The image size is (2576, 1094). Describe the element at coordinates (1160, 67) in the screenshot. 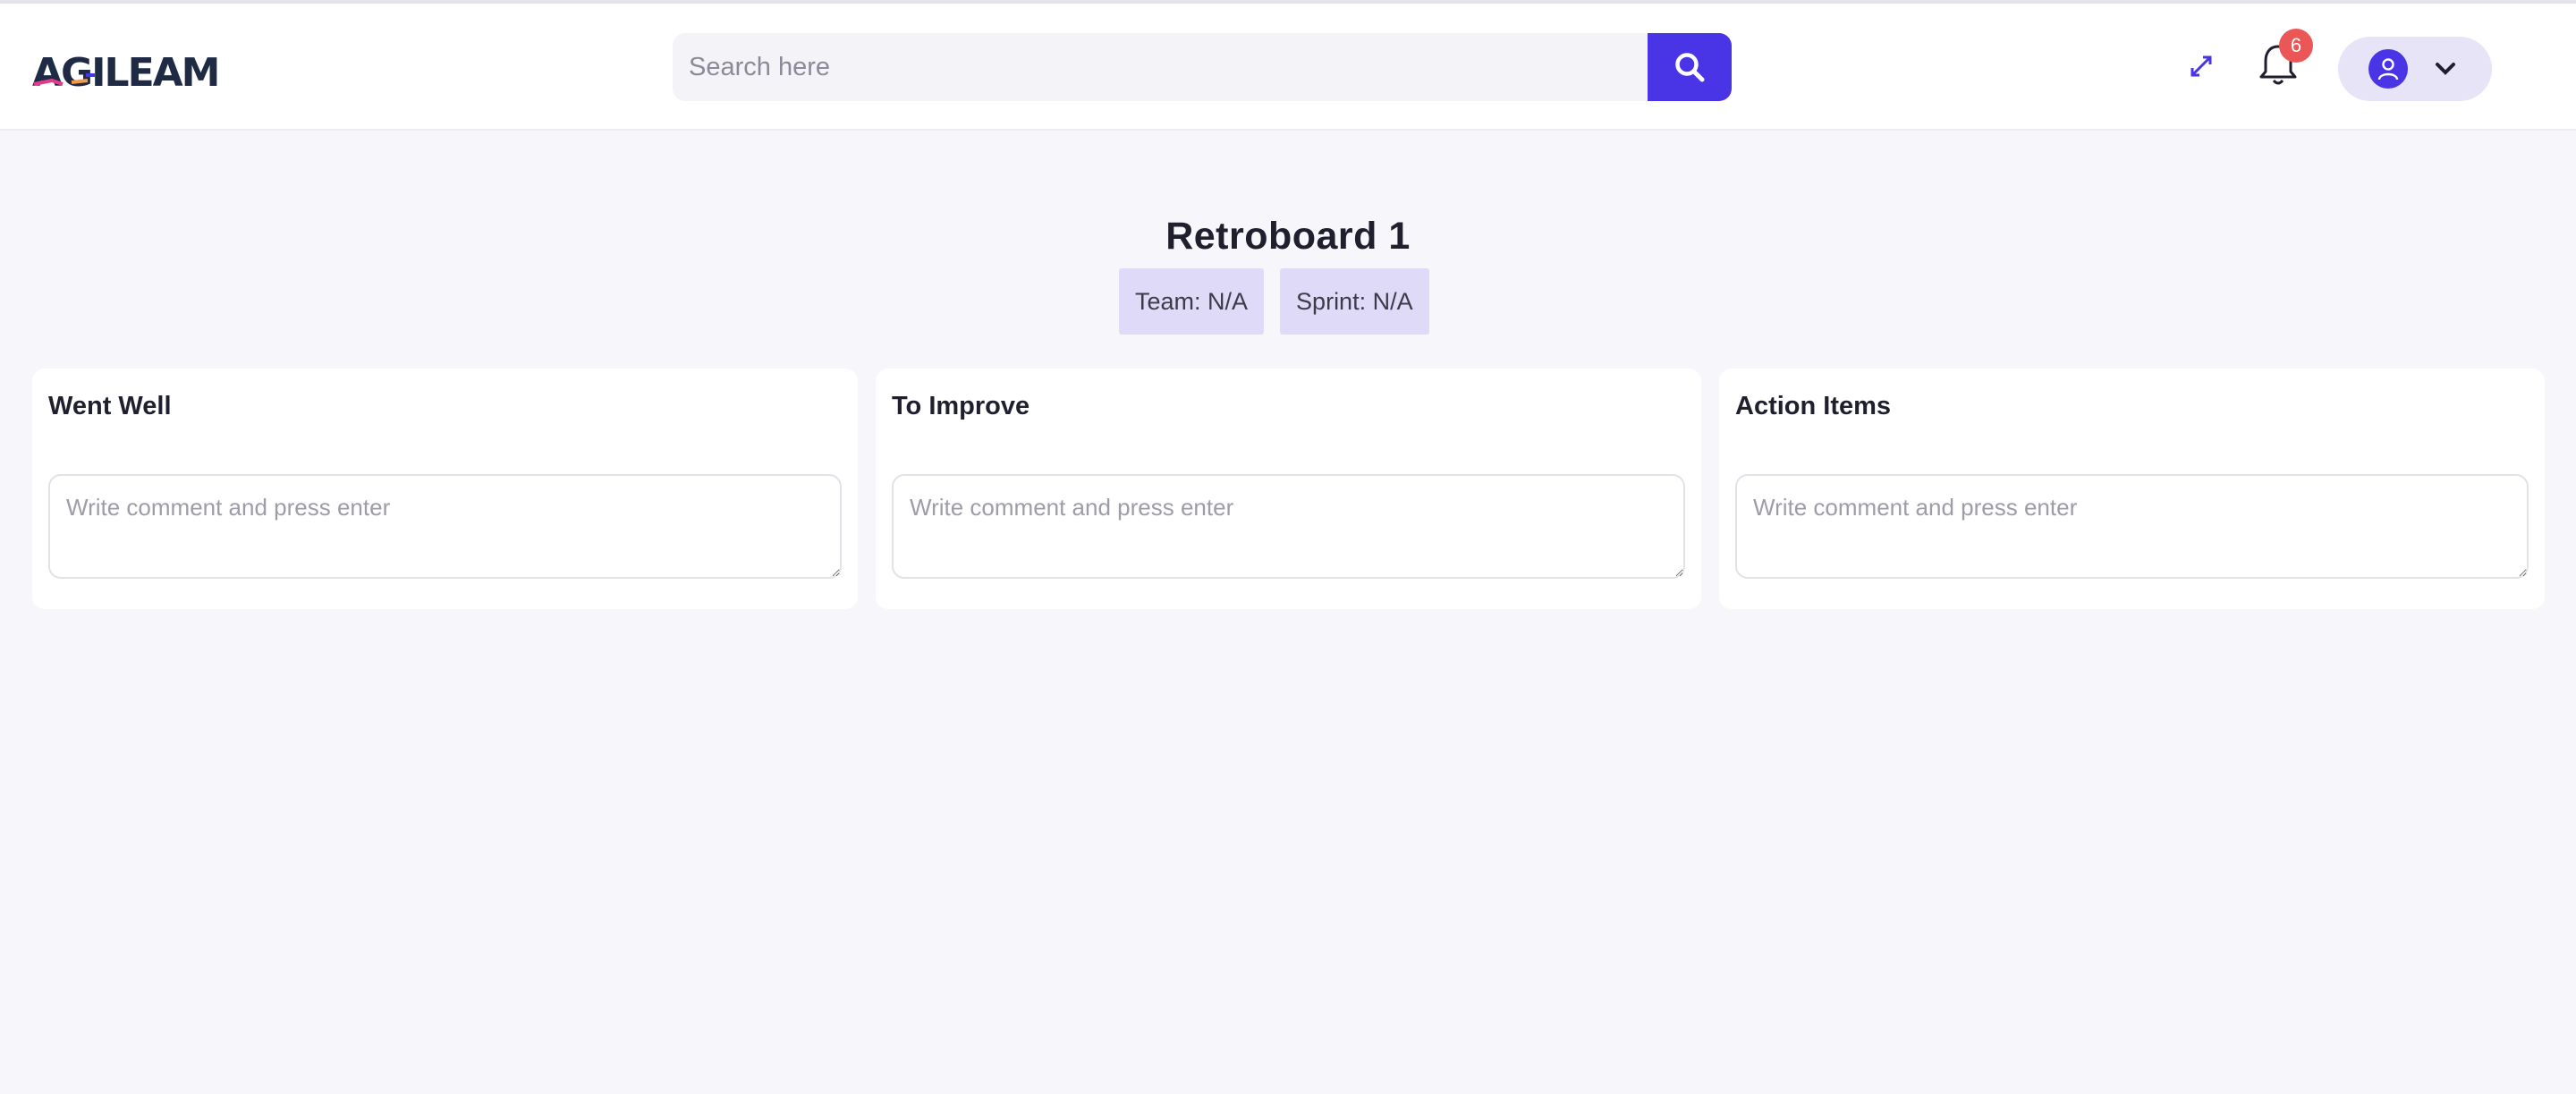

I see `search-input` at that location.